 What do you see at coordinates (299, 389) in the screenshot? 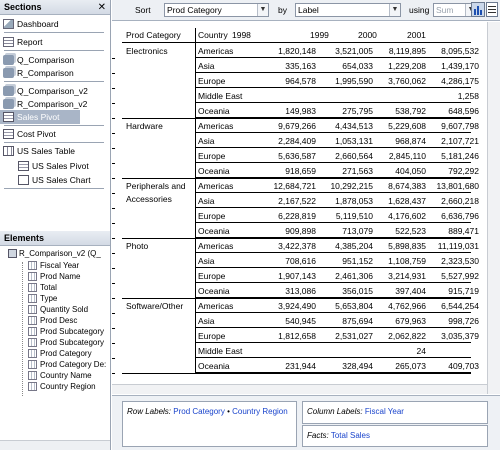
I see `horizontal-scrollbar` at bounding box center [299, 389].